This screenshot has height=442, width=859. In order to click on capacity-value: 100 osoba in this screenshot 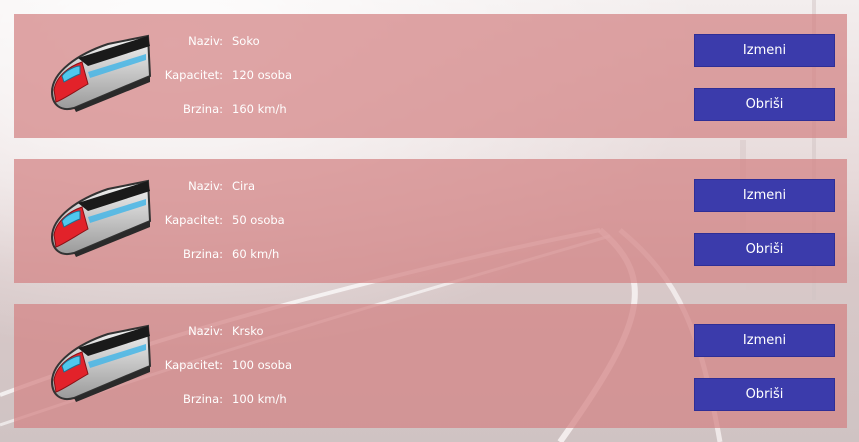, I will do `click(262, 365)`.